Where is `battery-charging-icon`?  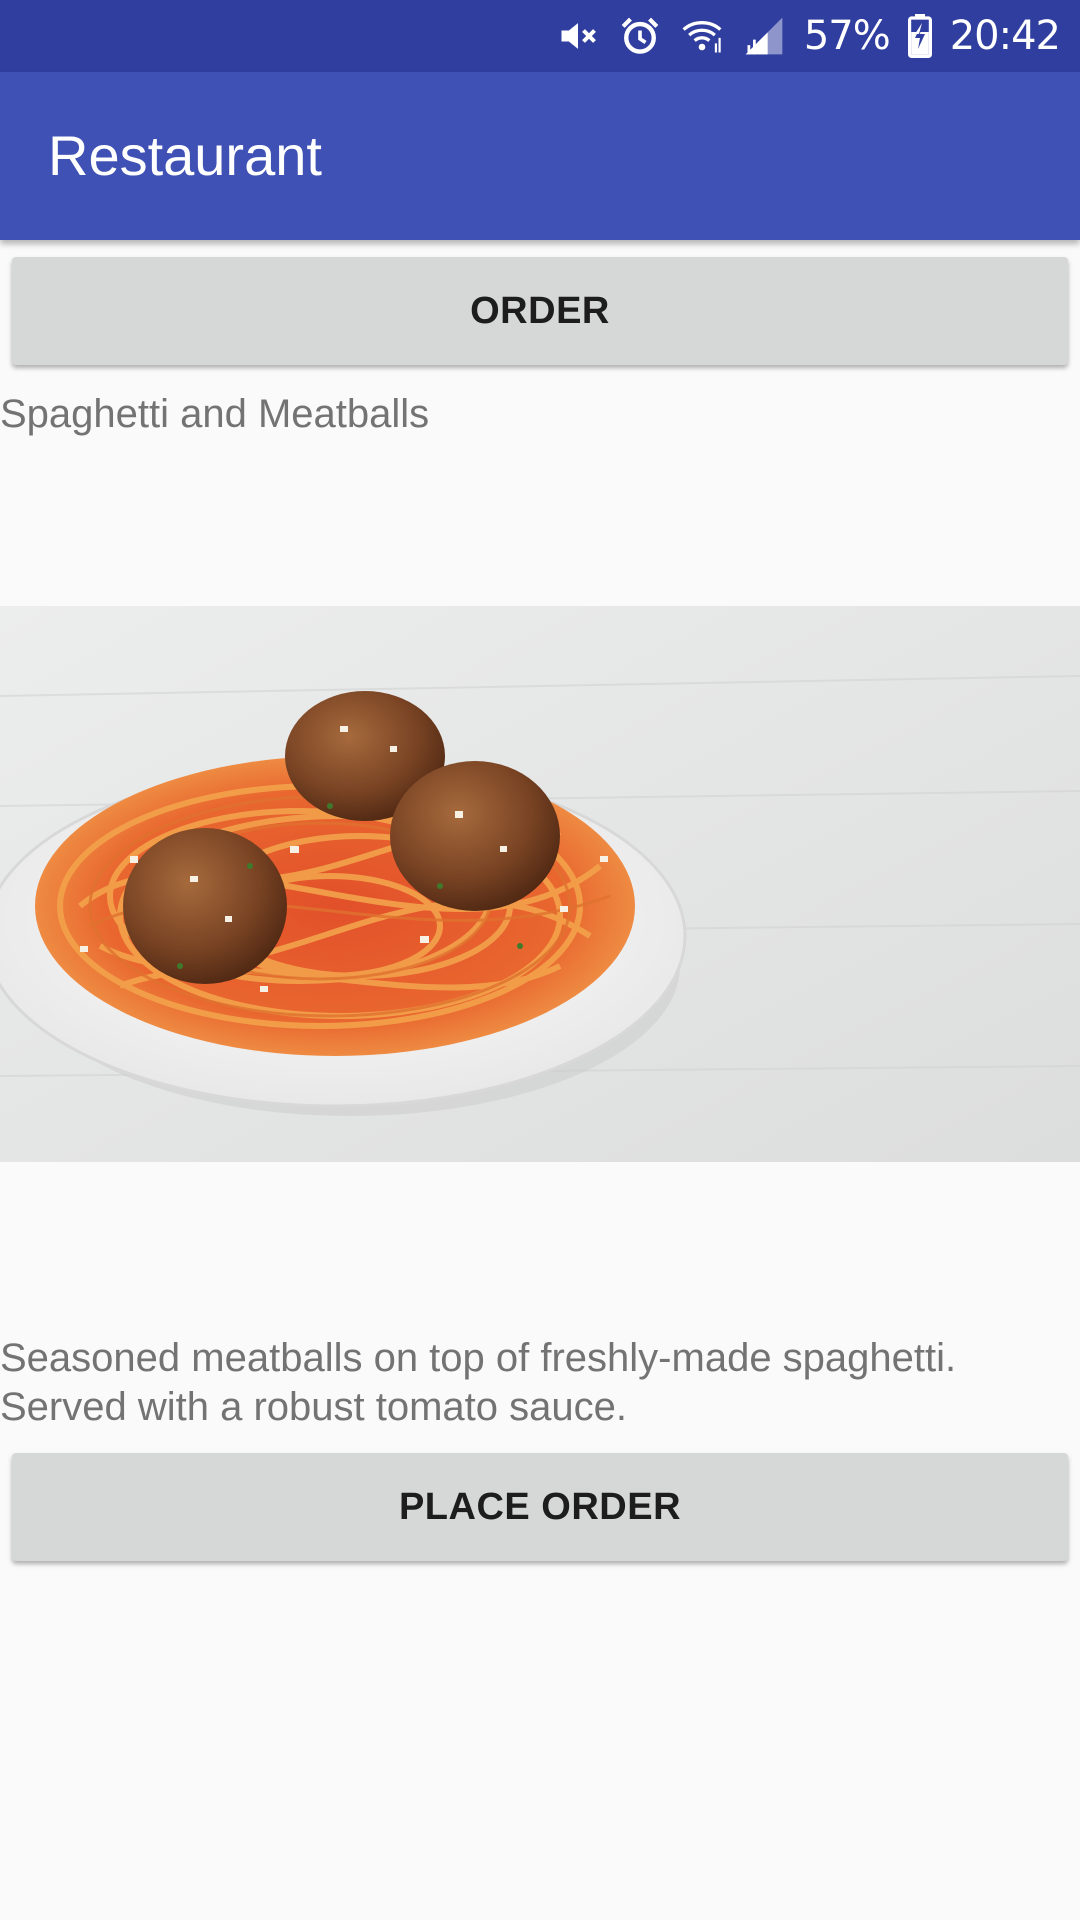
battery-charging-icon is located at coordinates (919, 36).